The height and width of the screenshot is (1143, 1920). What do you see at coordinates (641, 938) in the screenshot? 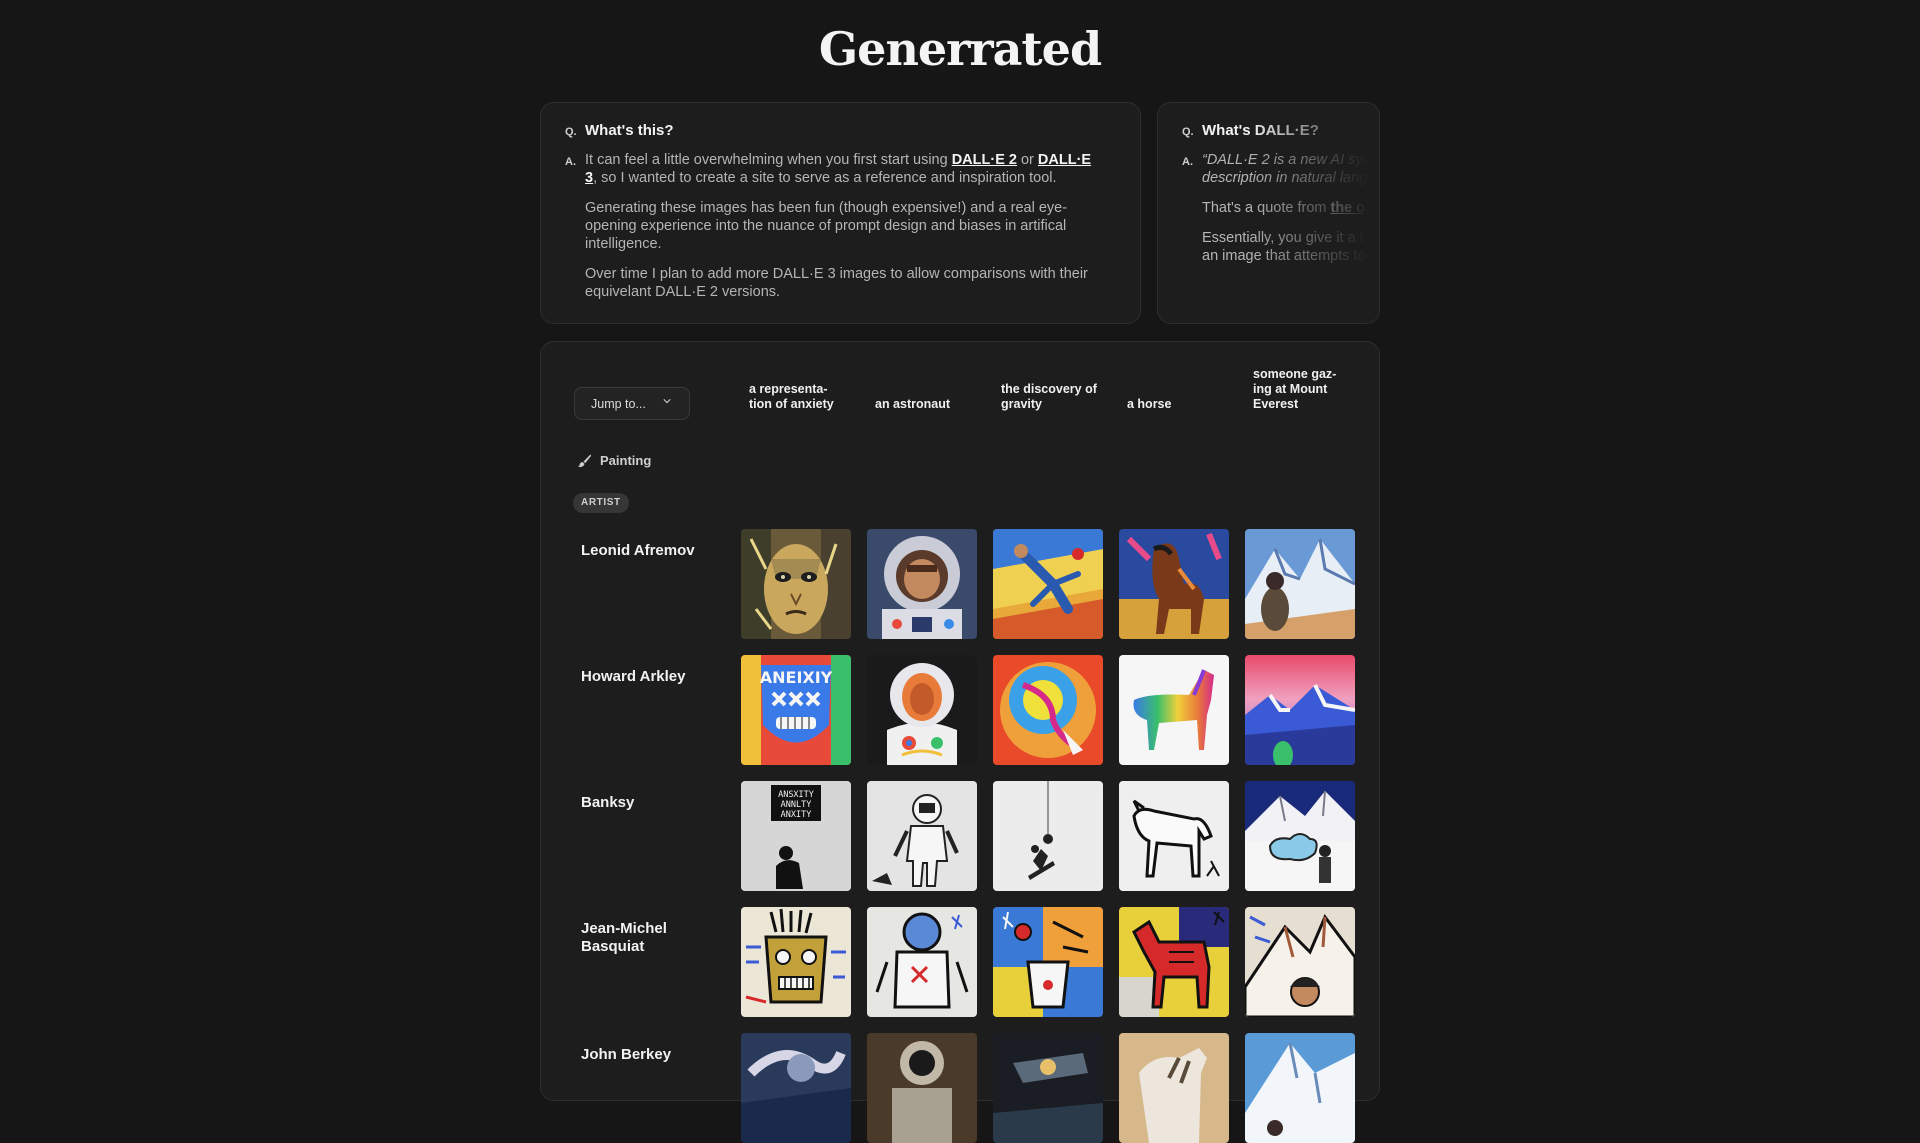
I see `artist-name: Jean-Michel Basquiat` at bounding box center [641, 938].